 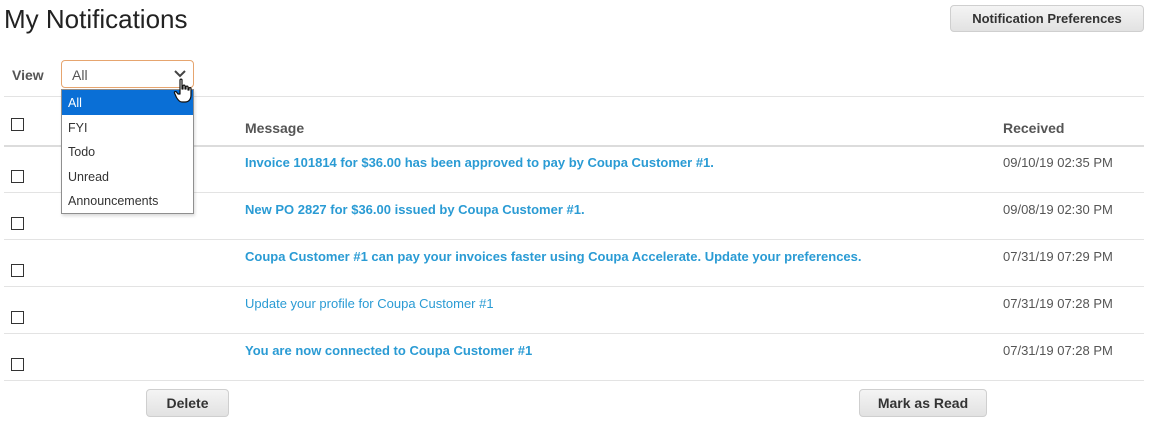 I want to click on received-date: 07/31/19 07:29 PM, so click(x=1058, y=256).